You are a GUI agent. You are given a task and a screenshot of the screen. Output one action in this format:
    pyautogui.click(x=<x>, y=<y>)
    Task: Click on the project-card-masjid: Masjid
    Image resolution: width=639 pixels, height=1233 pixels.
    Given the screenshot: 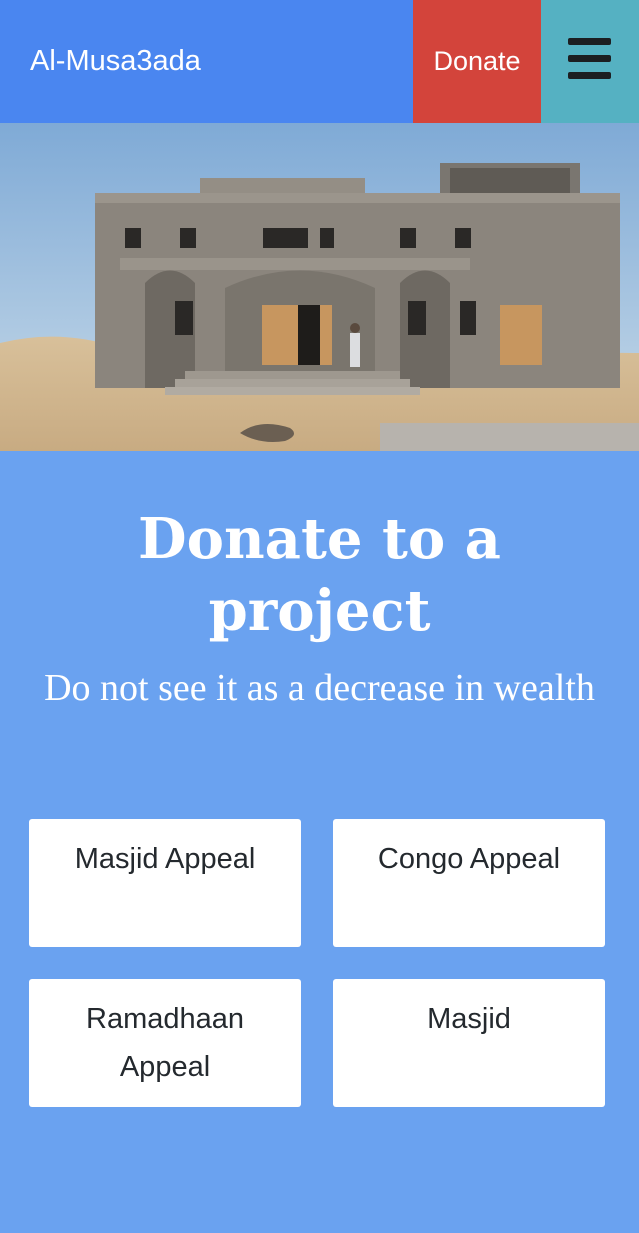 What is the action you would take?
    pyautogui.click(x=469, y=1043)
    